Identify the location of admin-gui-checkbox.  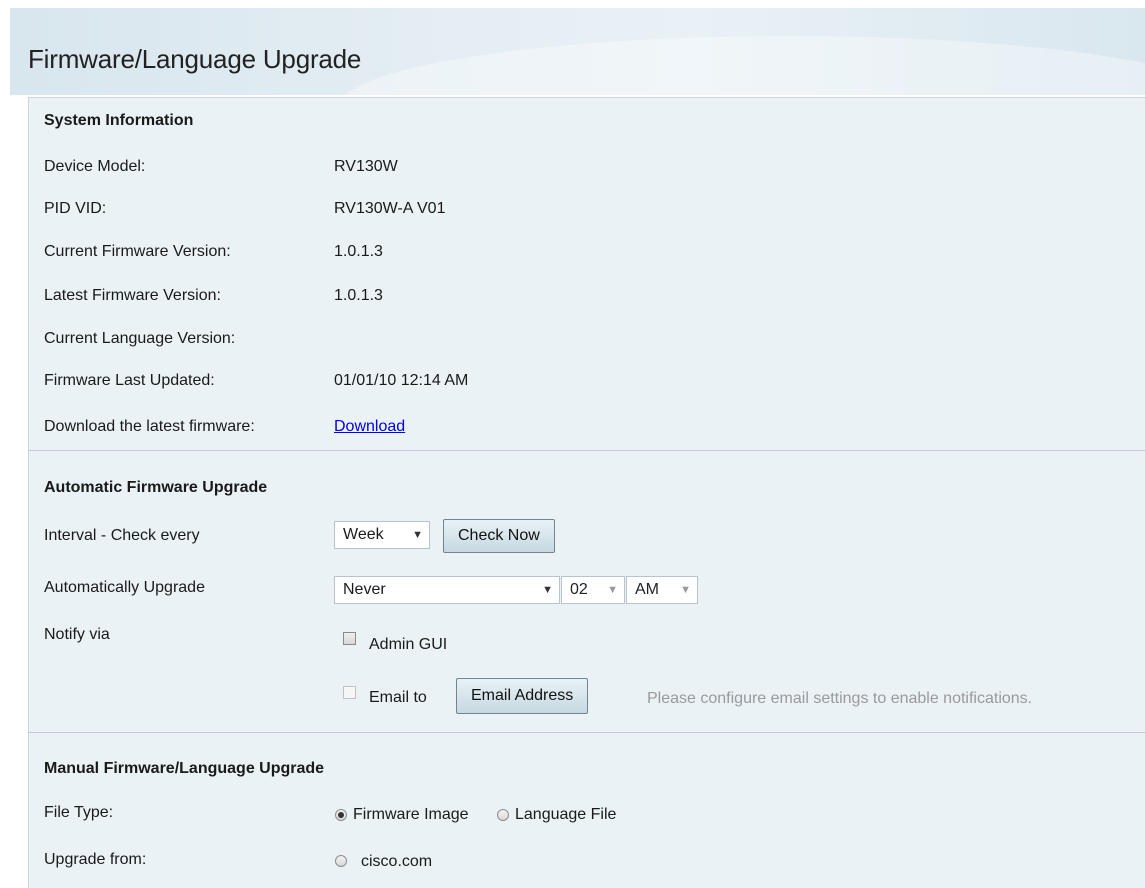
(349, 638).